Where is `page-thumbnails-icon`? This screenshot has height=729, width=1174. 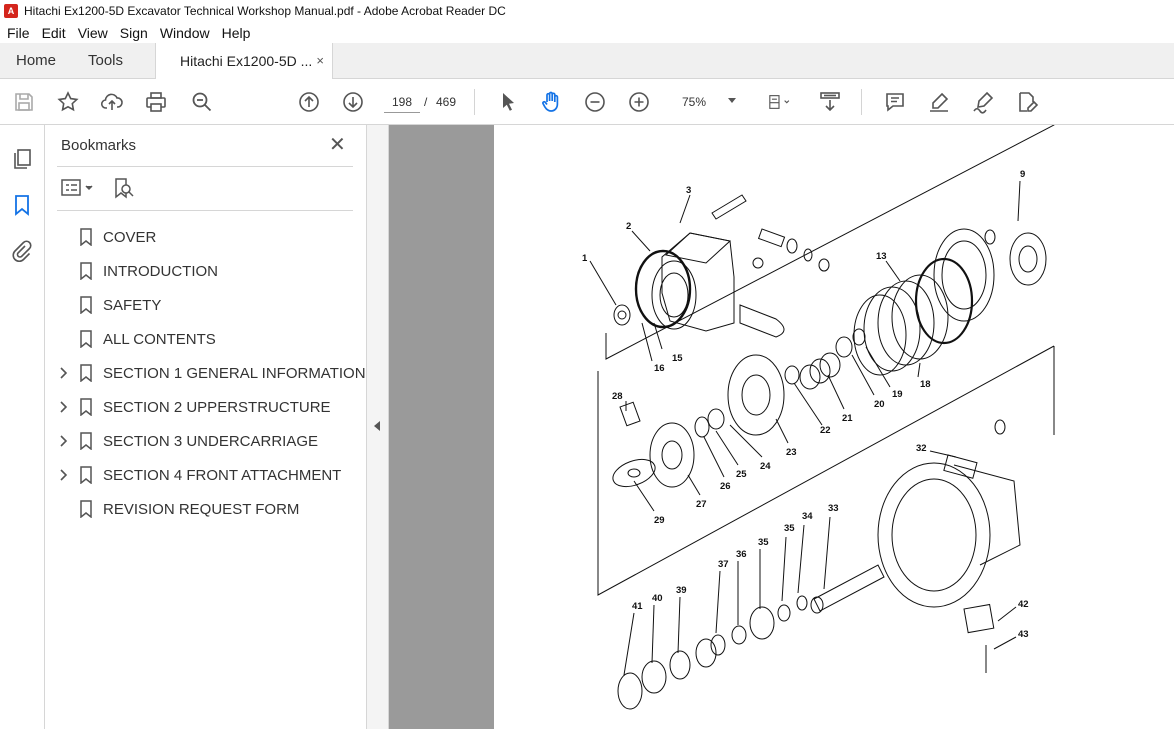
page-thumbnails-icon is located at coordinates (22, 159).